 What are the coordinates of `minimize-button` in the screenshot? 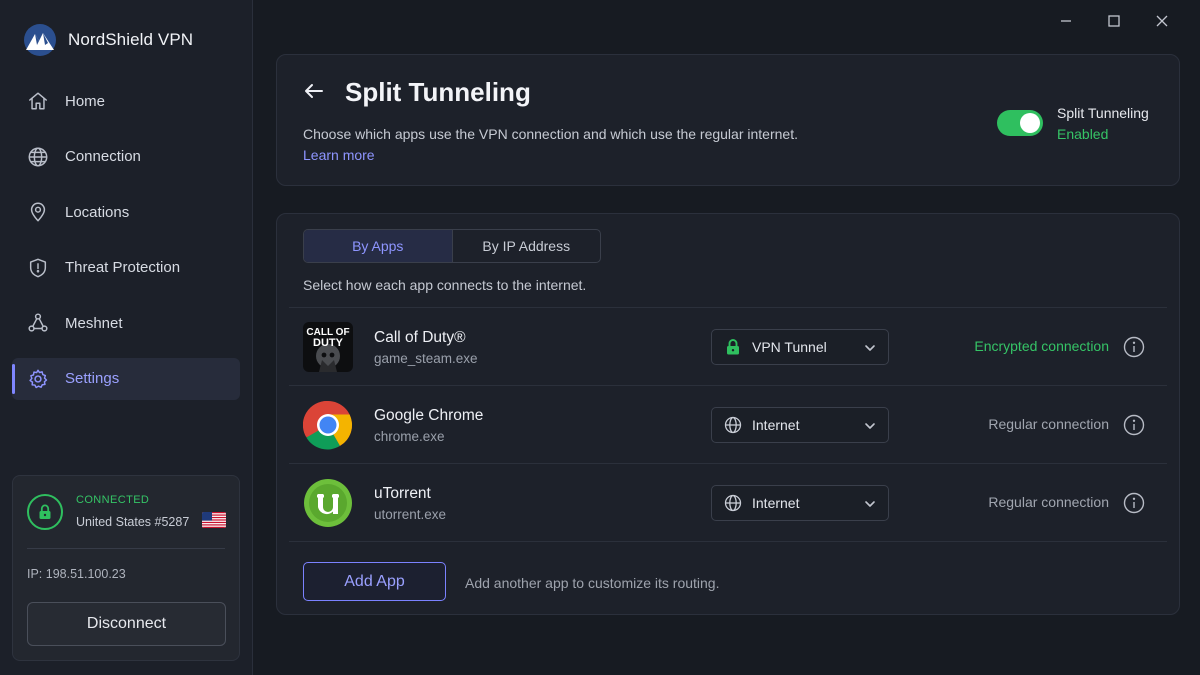 It's located at (1066, 21).